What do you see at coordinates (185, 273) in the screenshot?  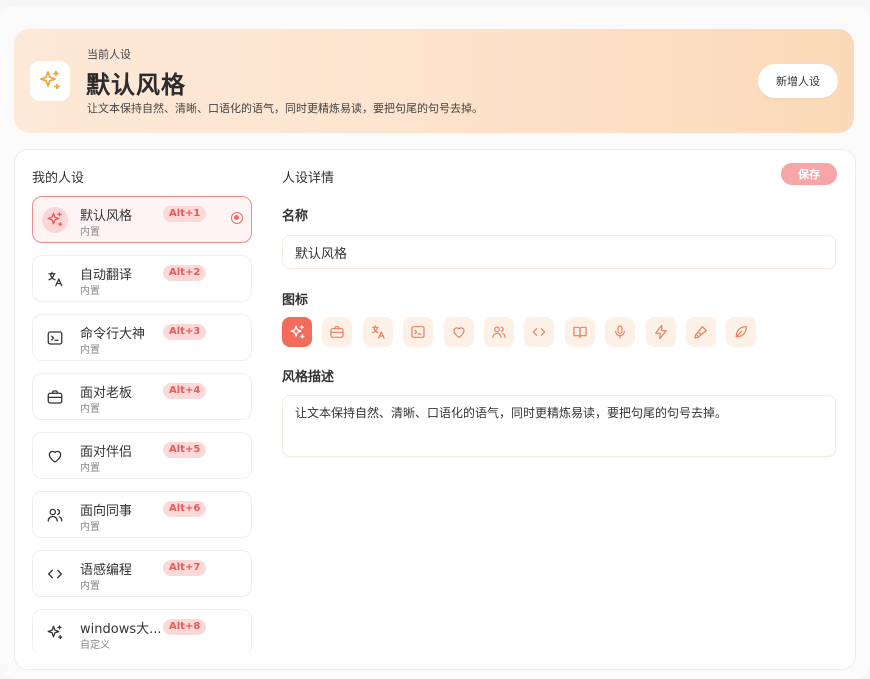 I see `shortcut-badge: Alt+2` at bounding box center [185, 273].